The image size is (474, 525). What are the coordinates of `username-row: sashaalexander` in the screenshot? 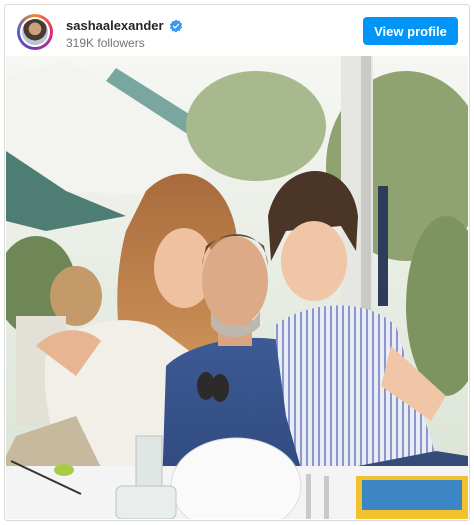 It's located at (124, 25).